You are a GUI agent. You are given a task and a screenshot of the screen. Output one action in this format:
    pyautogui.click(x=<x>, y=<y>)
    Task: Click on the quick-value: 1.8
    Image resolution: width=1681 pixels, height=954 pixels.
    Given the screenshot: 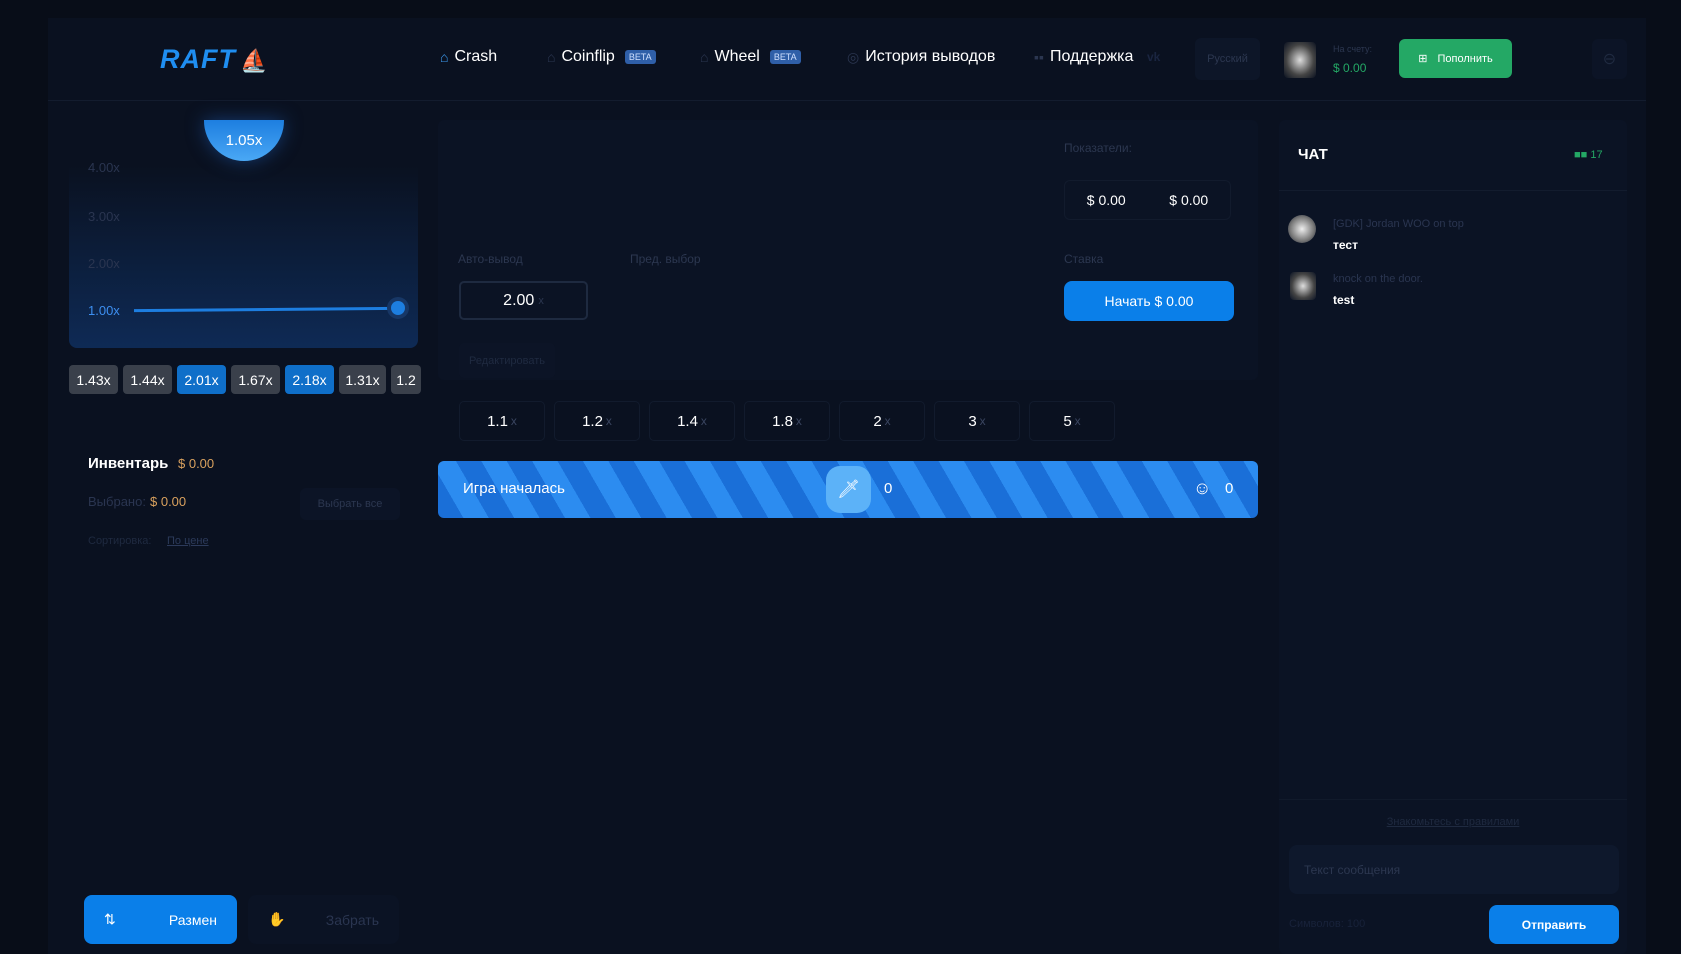 What is the action you would take?
    pyautogui.click(x=782, y=421)
    